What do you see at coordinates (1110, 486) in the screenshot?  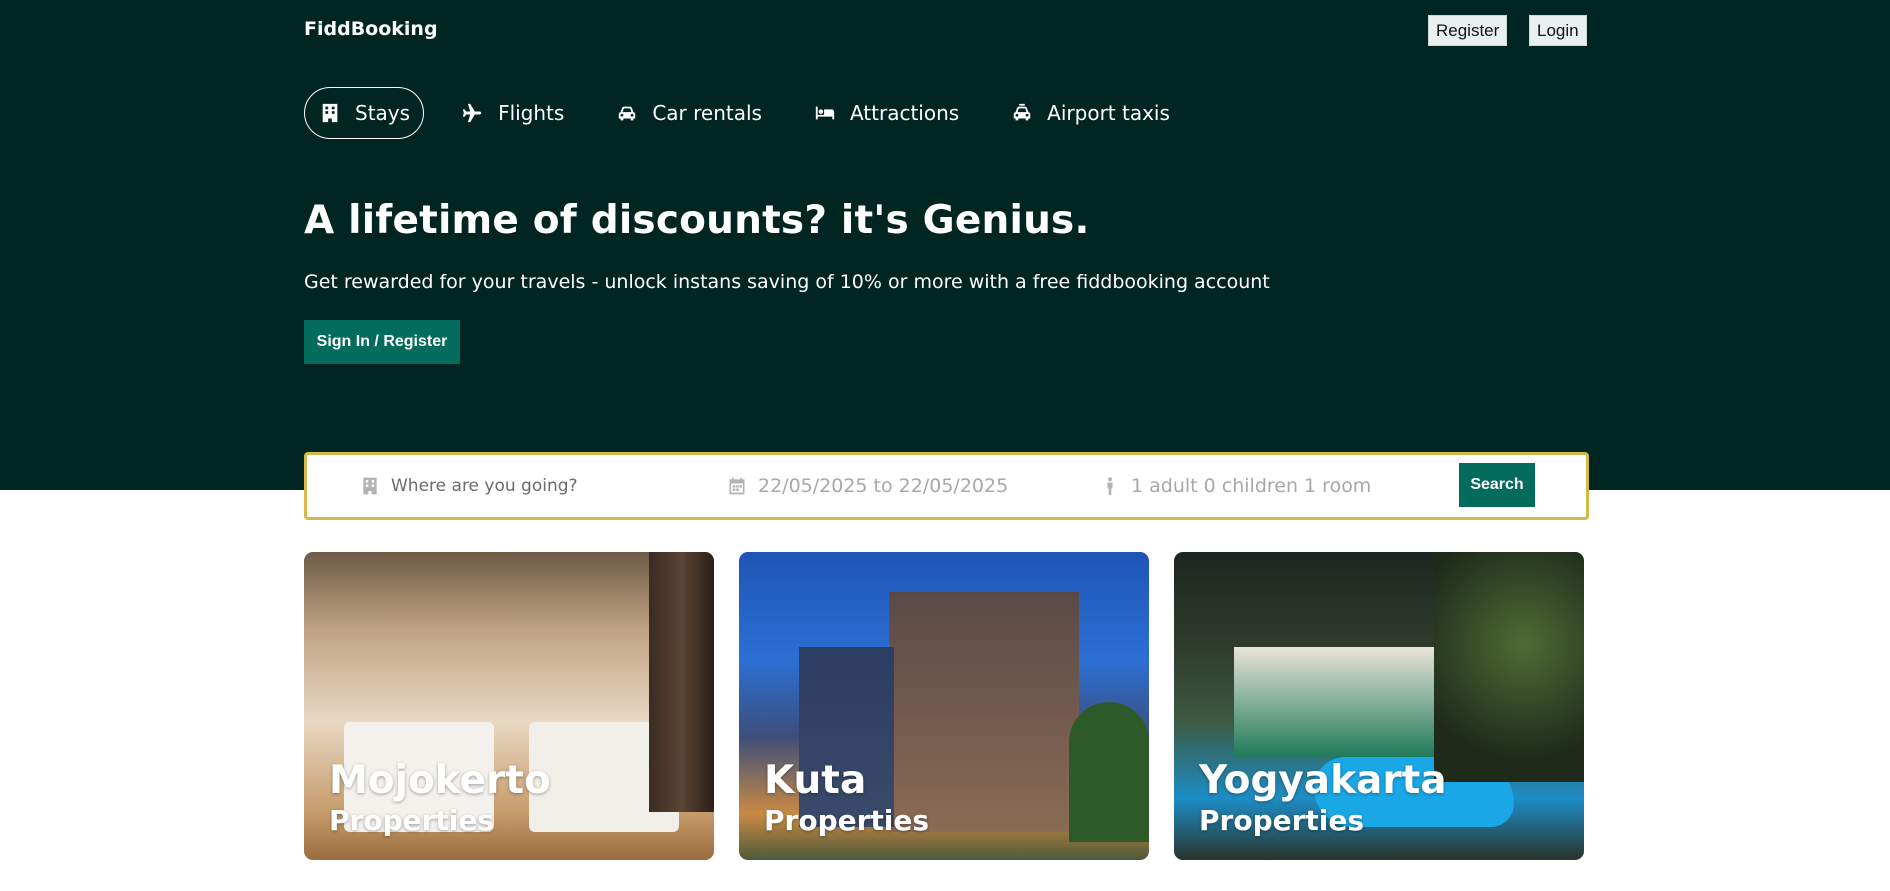 I see `person-icon` at bounding box center [1110, 486].